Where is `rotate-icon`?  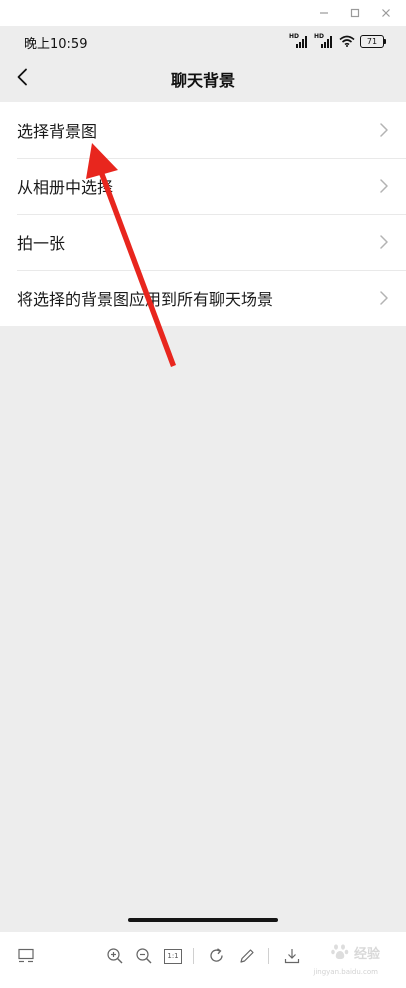
rotate-icon is located at coordinates (216, 955).